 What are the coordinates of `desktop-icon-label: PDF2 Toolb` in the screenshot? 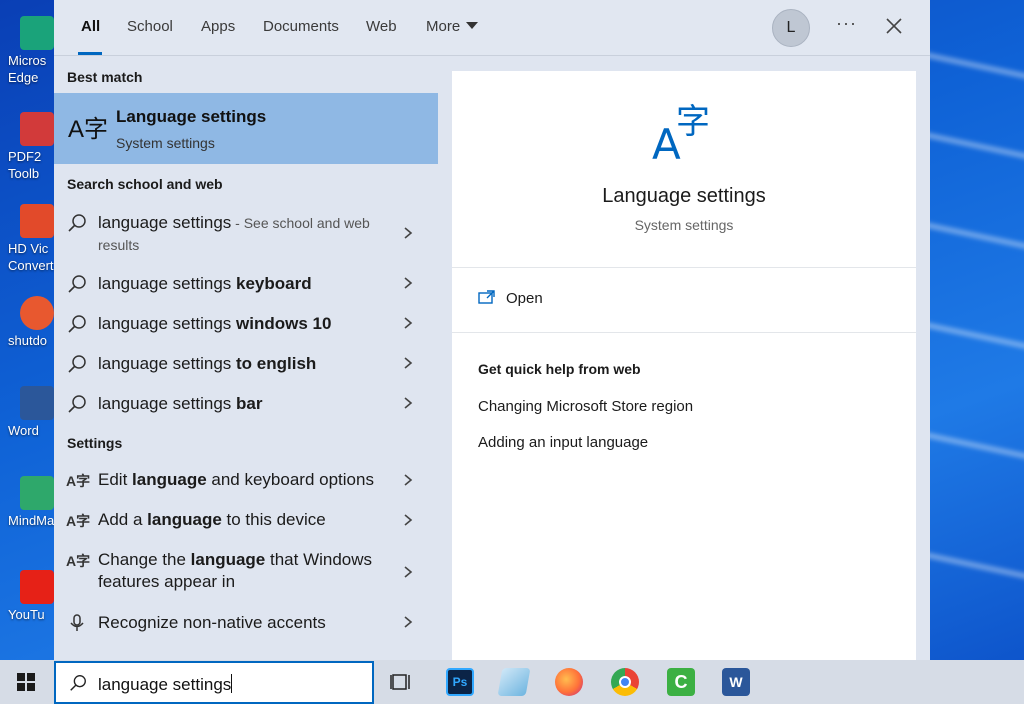 It's located at (25, 165).